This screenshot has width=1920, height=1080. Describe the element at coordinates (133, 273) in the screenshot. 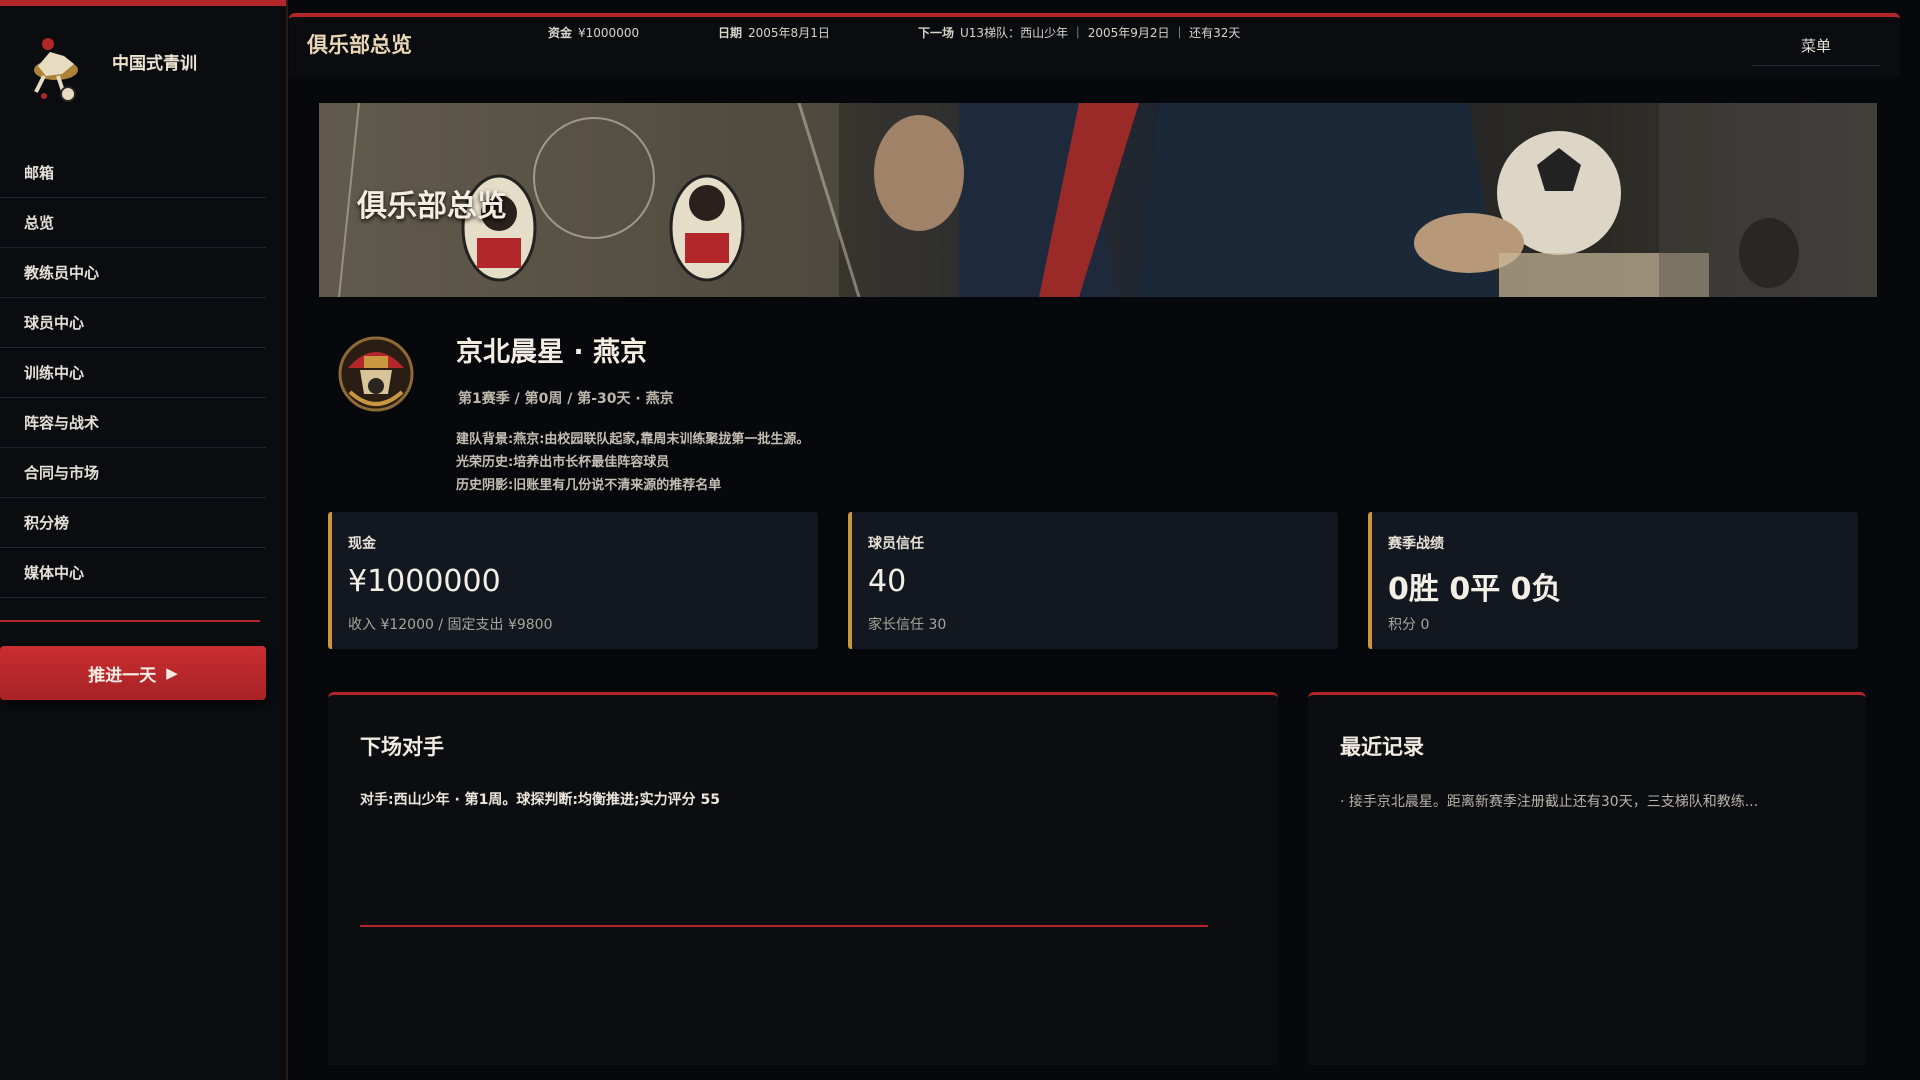

I see `sidebar-item-coach-center: 教练员中心` at that location.